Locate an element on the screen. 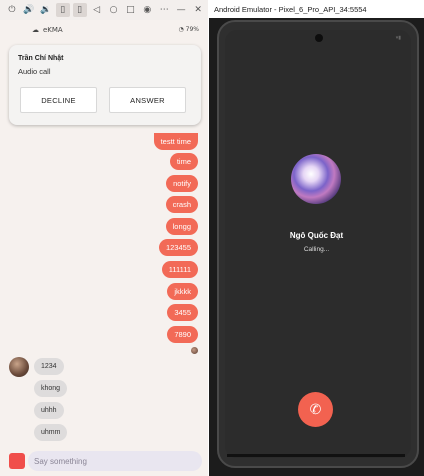  front-camera-icon is located at coordinates (319, 38).